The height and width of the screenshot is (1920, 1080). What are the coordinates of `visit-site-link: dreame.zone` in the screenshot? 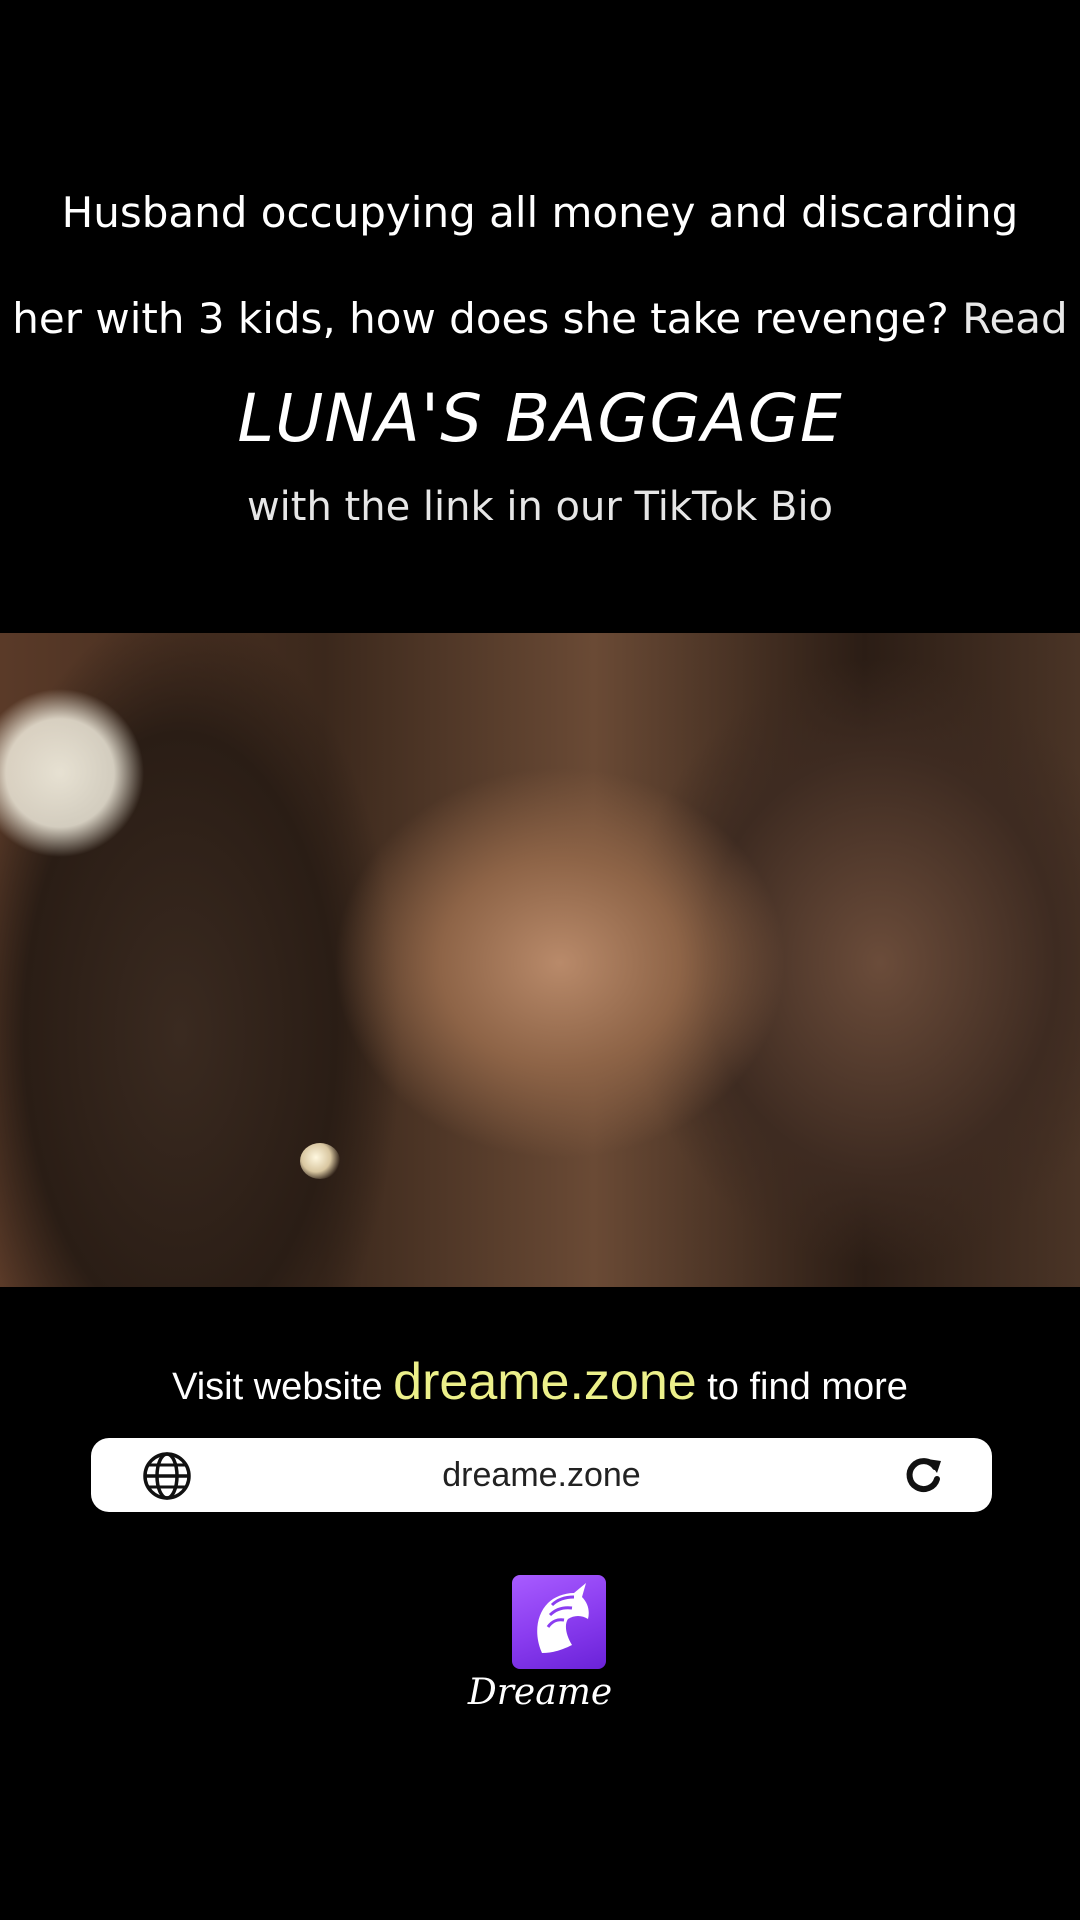 It's located at (545, 1382).